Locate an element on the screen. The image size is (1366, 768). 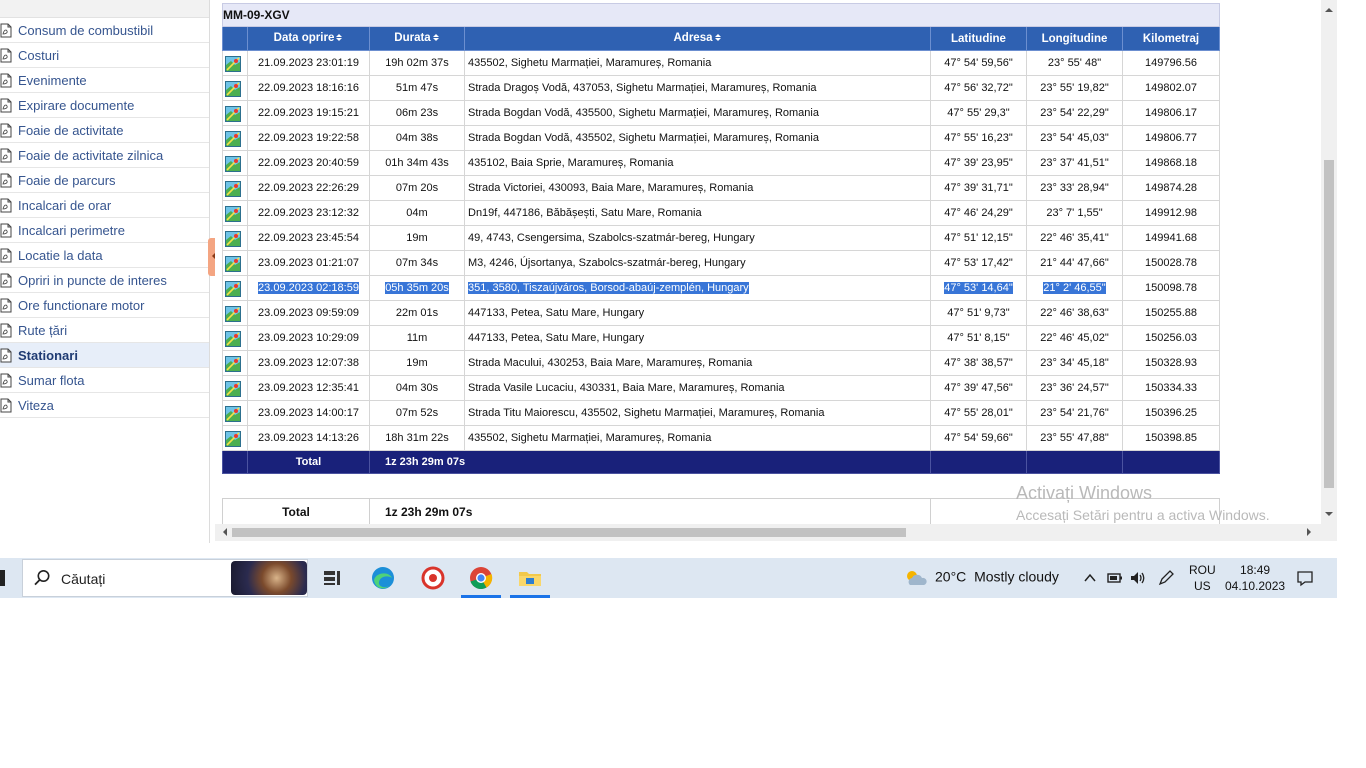
sidebar-item-4: Foaie de activitate is located at coordinates (104, 130).